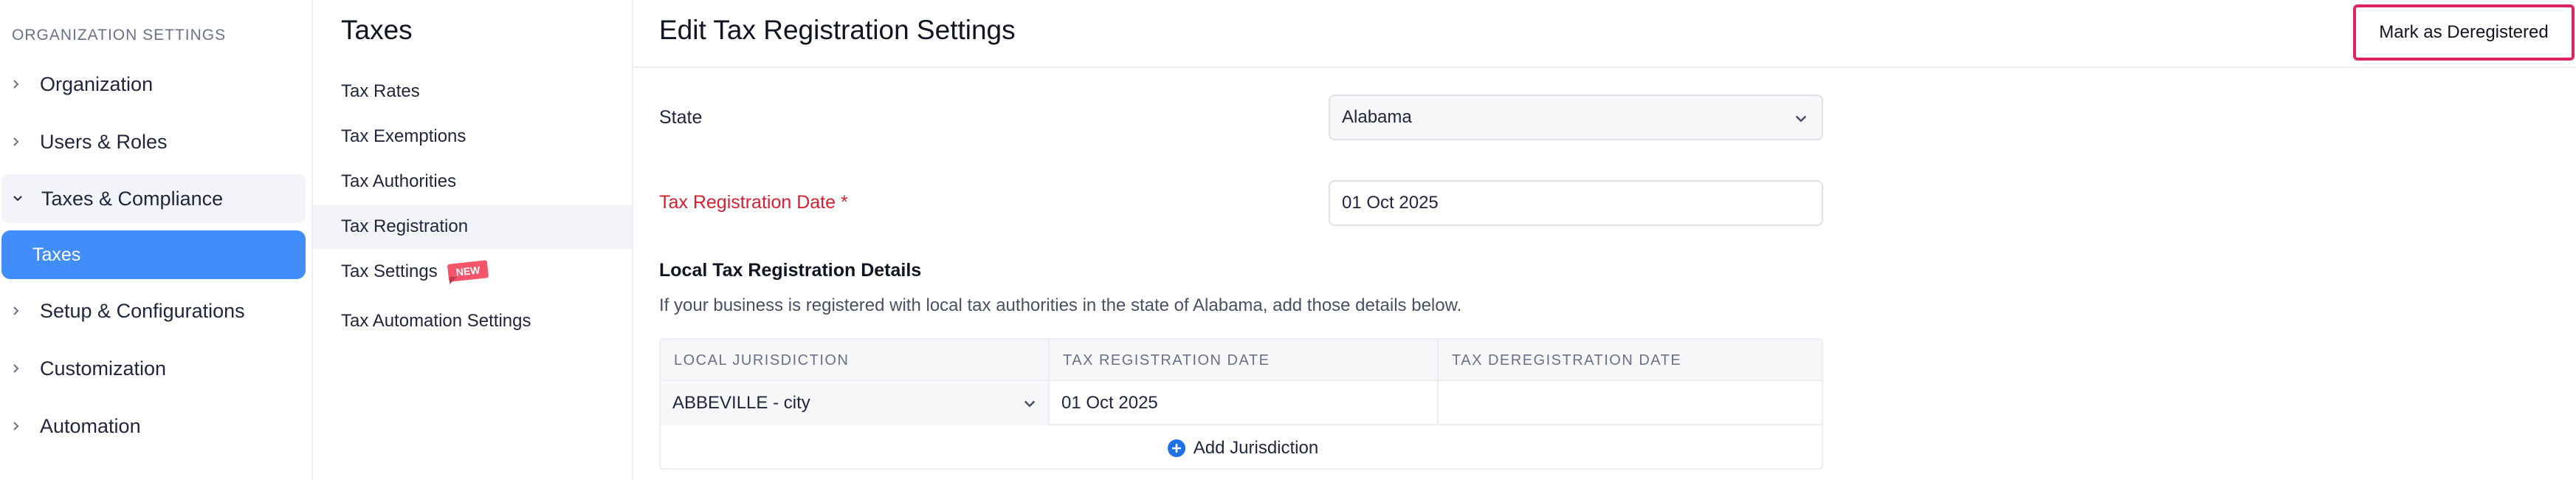  I want to click on page-title: Edit Tax Registration Settings, so click(837, 30).